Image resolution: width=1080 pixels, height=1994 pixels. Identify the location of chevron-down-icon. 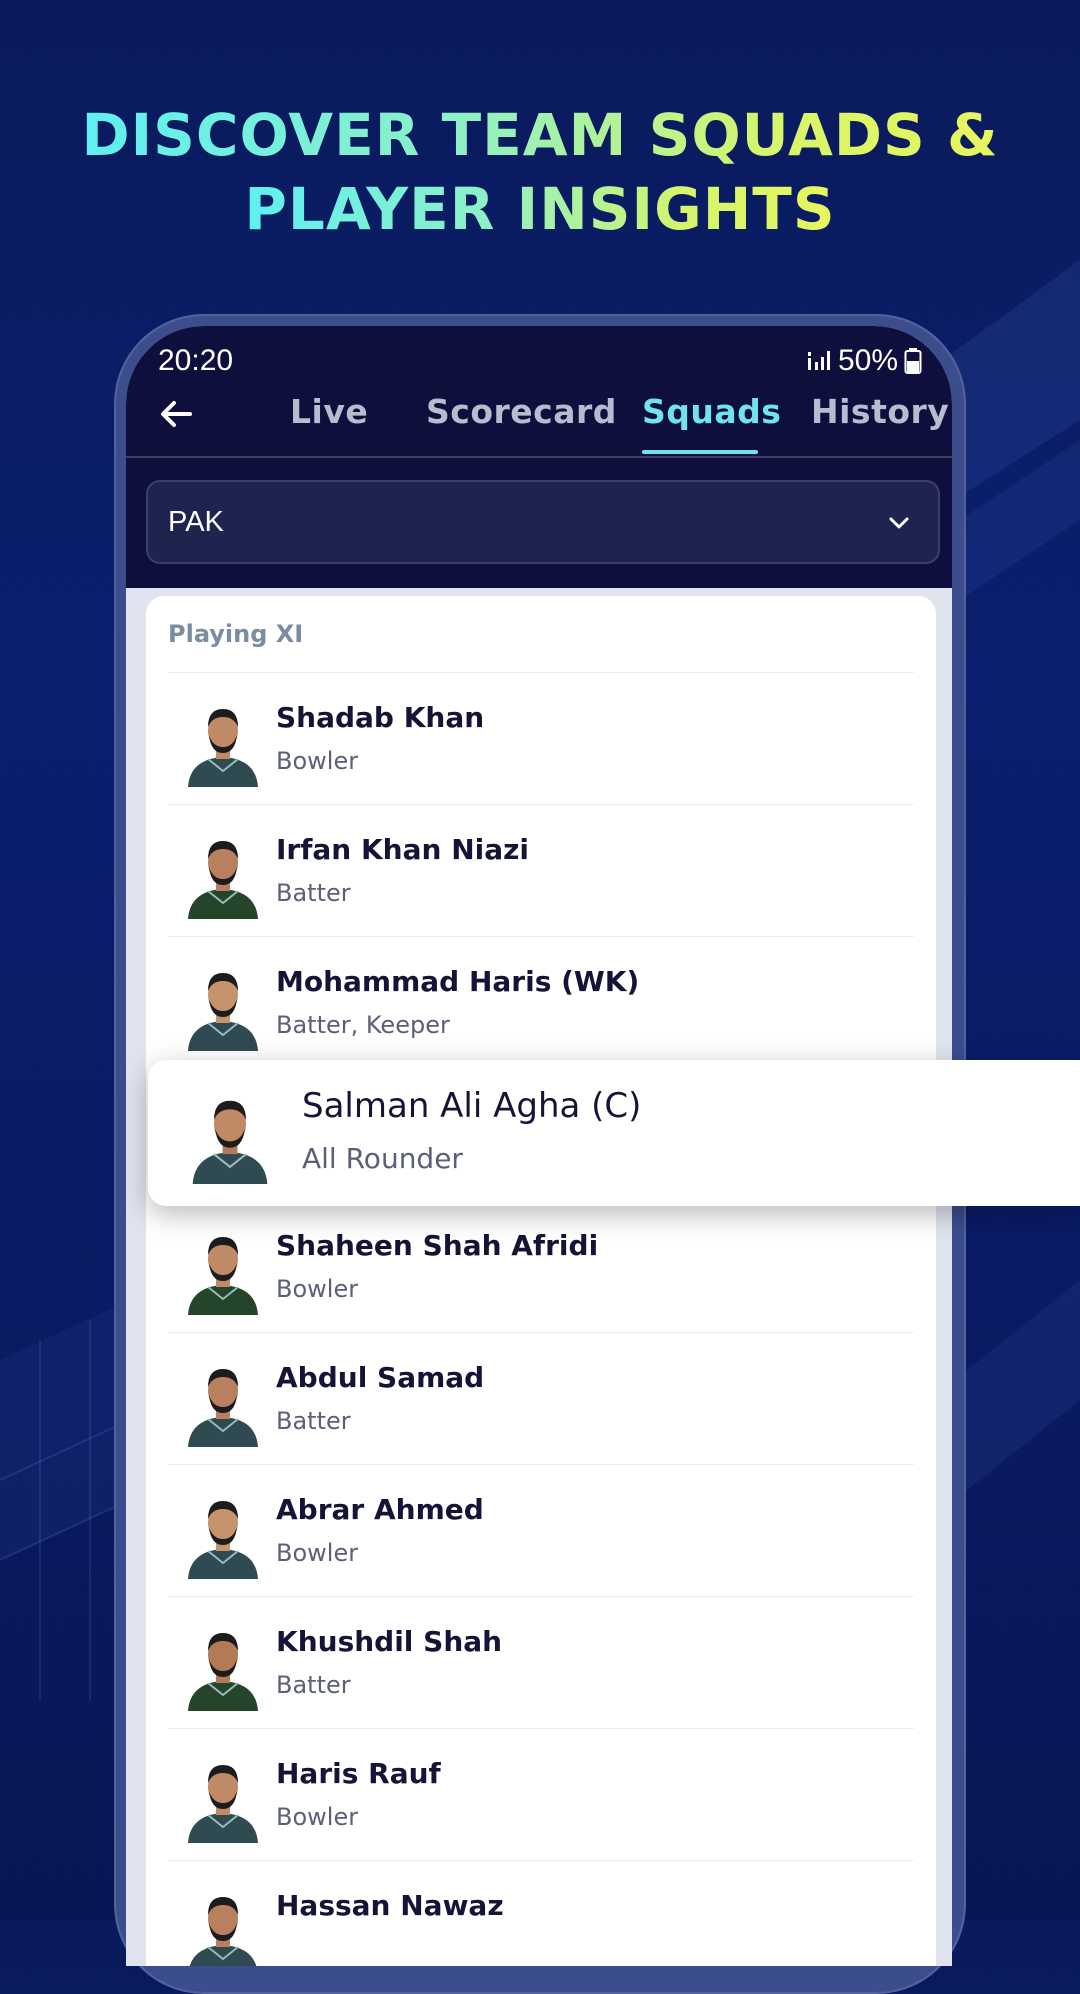
(899, 523).